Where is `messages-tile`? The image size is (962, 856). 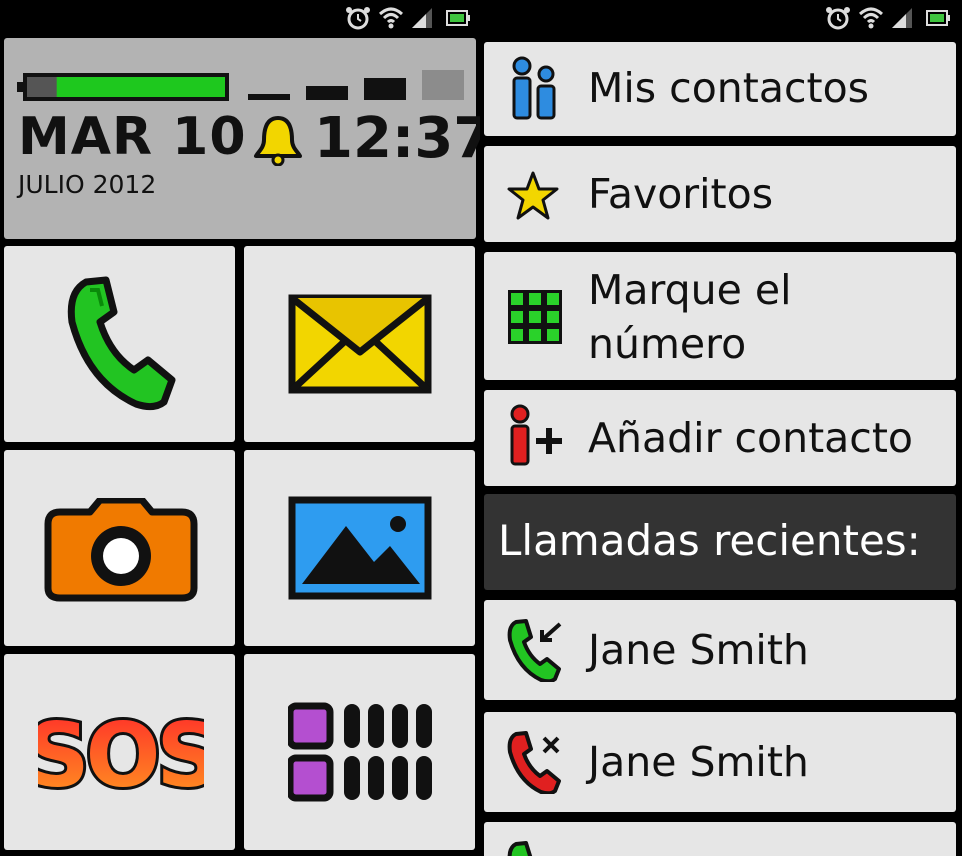 messages-tile is located at coordinates (359, 344).